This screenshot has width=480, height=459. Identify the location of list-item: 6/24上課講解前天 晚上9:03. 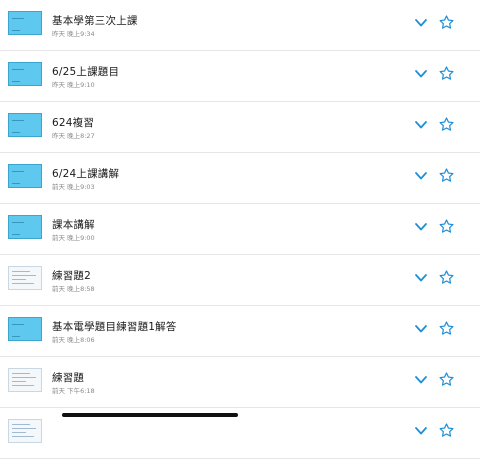
(240, 178).